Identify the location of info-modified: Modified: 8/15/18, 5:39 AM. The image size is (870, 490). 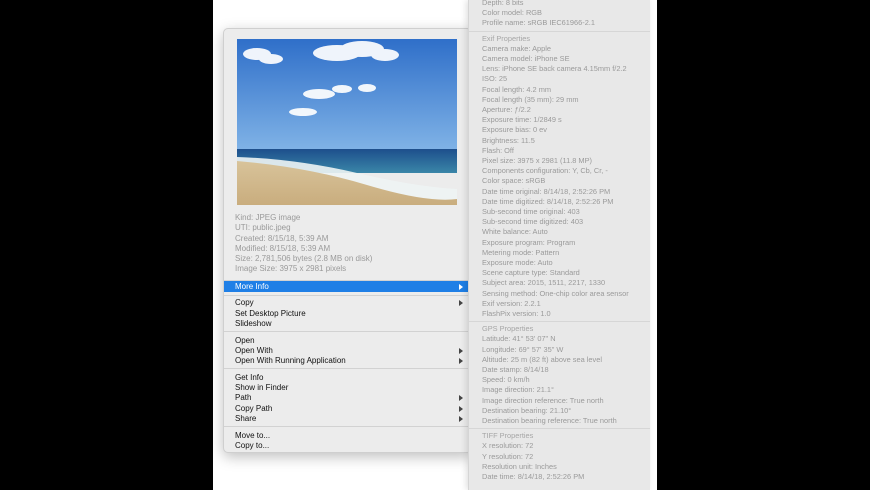
(283, 248).